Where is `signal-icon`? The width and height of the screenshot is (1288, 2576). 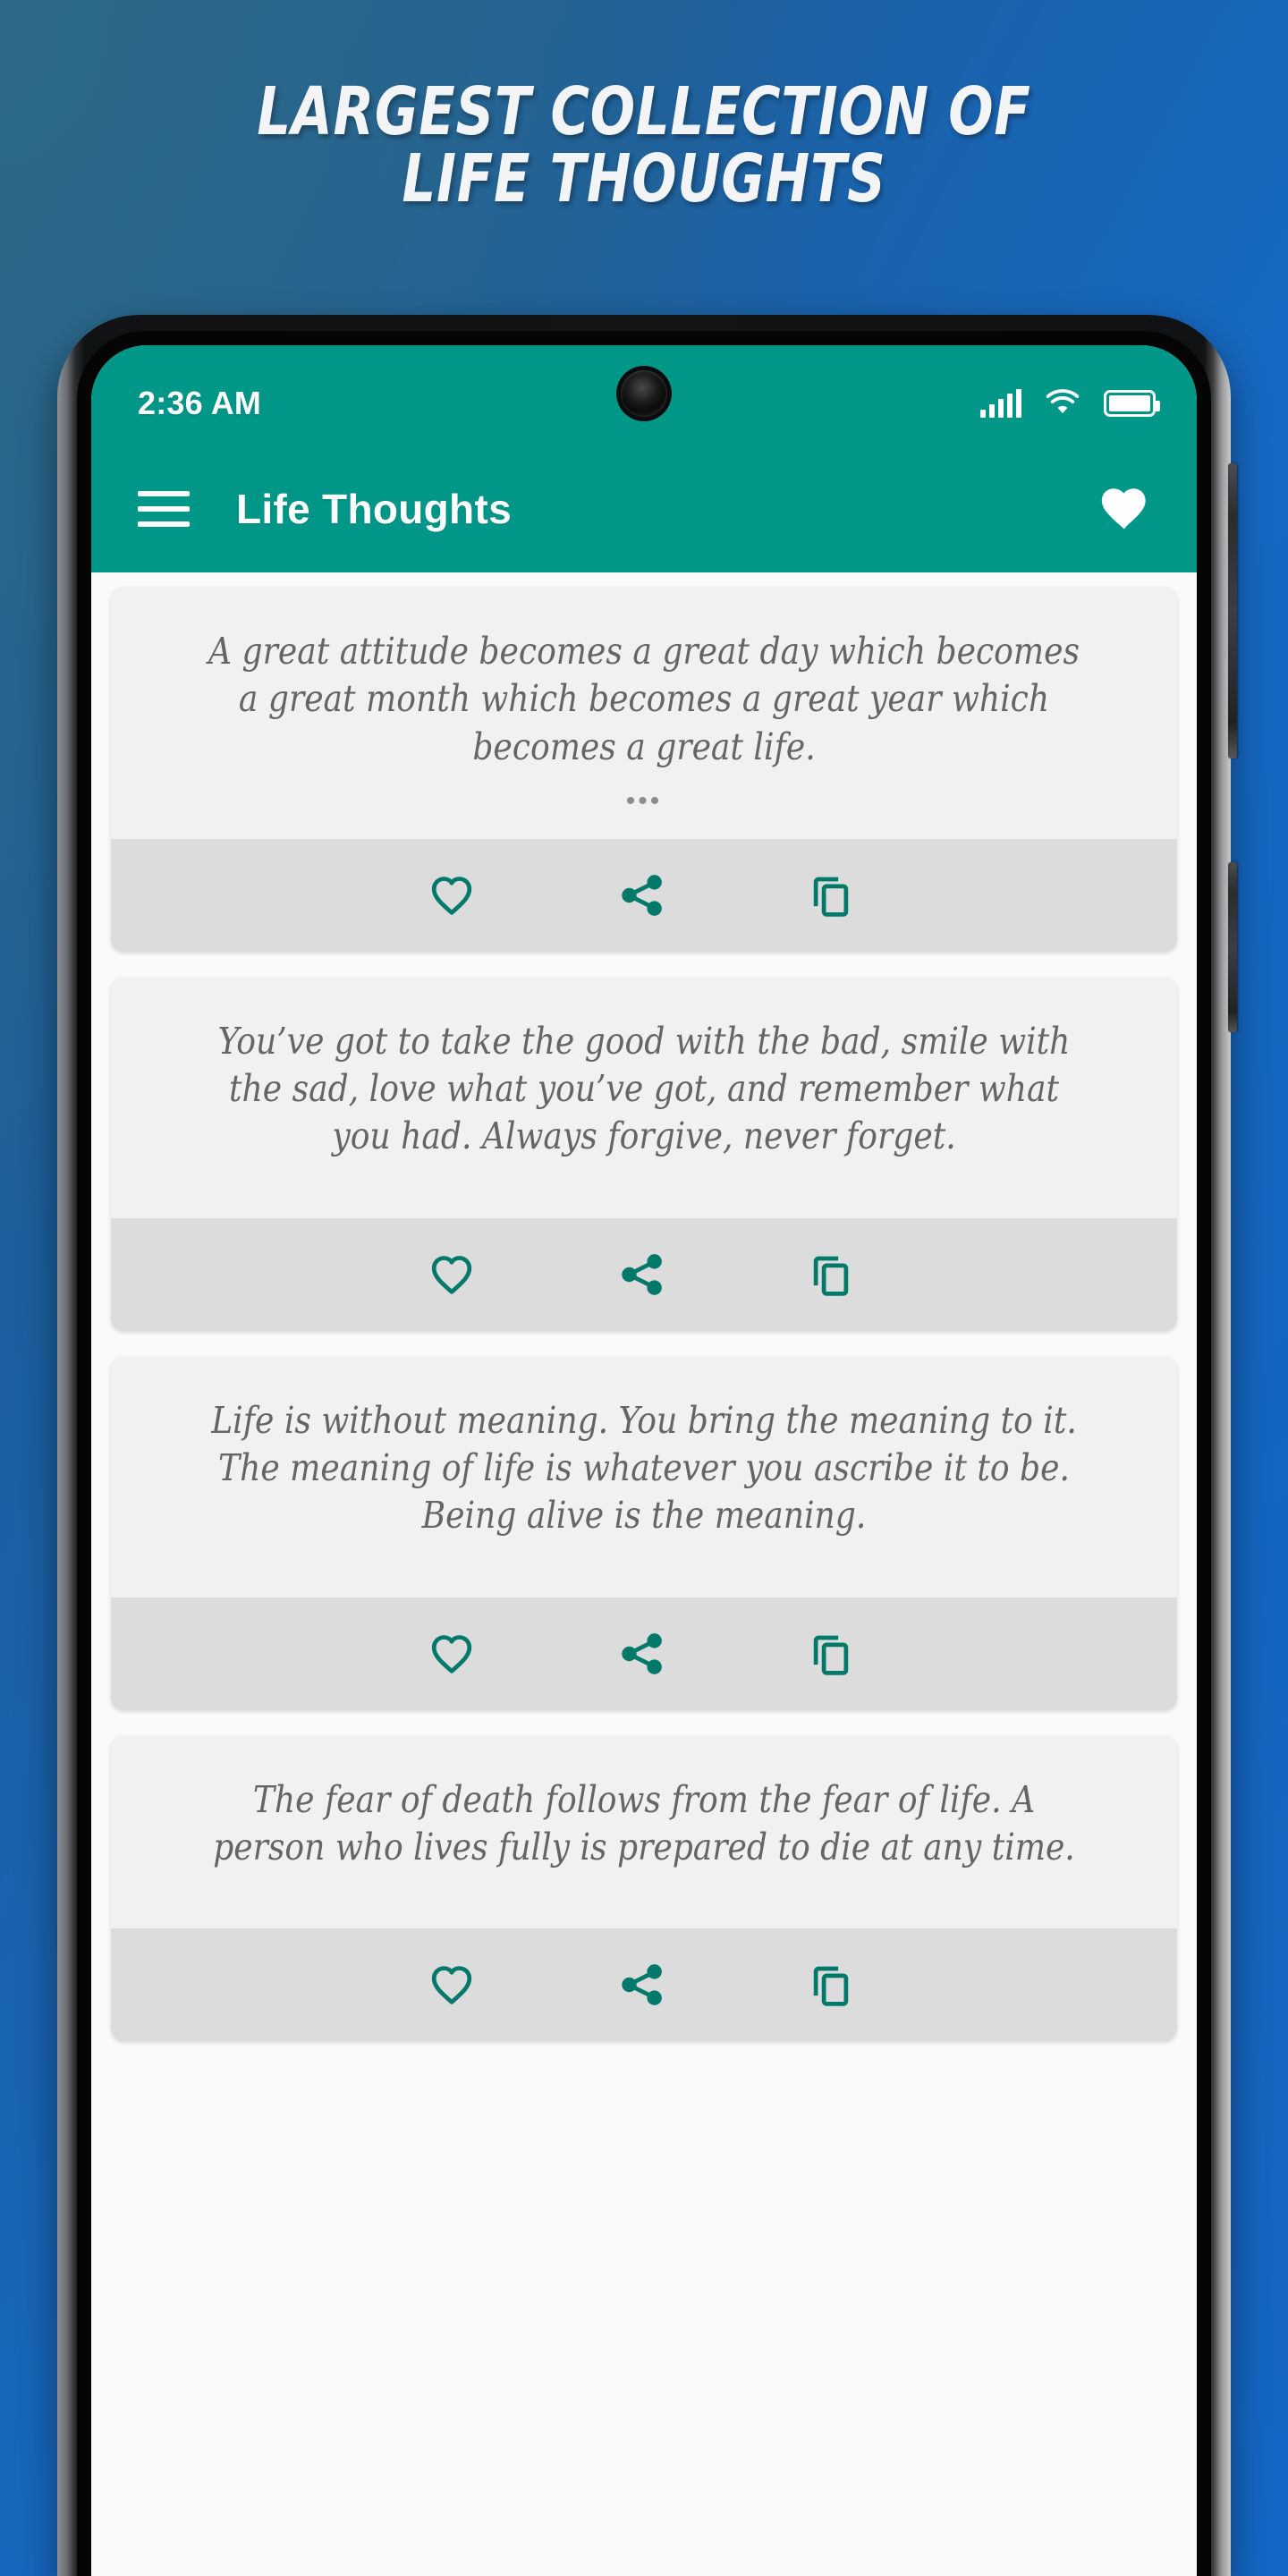 signal-icon is located at coordinates (1000, 403).